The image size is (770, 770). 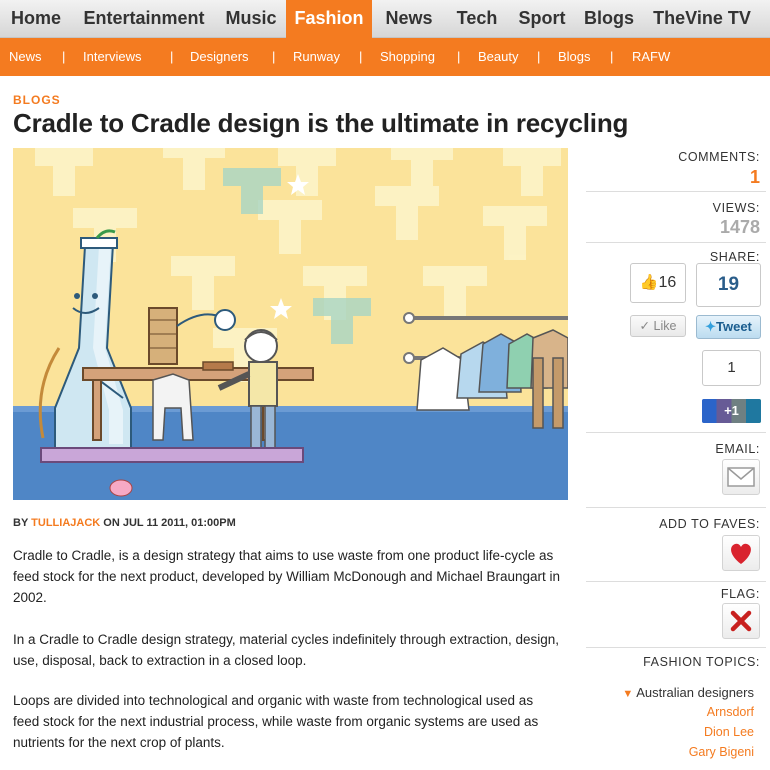 What do you see at coordinates (755, 177) in the screenshot?
I see `comments-count: 1` at bounding box center [755, 177].